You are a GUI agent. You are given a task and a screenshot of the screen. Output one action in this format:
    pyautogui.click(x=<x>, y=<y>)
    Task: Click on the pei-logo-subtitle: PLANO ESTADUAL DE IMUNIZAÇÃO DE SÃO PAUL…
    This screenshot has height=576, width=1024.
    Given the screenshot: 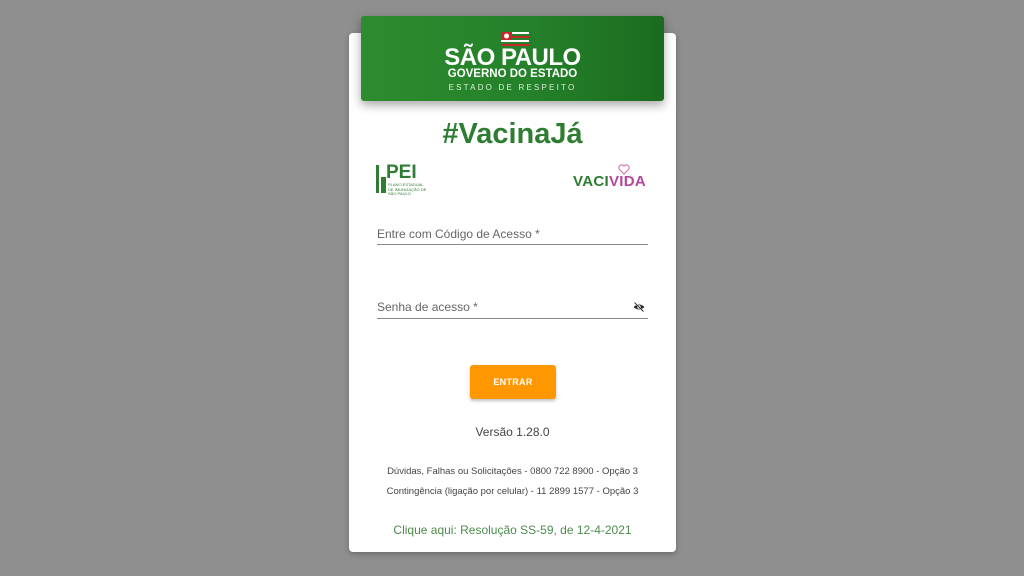 What is the action you would take?
    pyautogui.click(x=407, y=189)
    